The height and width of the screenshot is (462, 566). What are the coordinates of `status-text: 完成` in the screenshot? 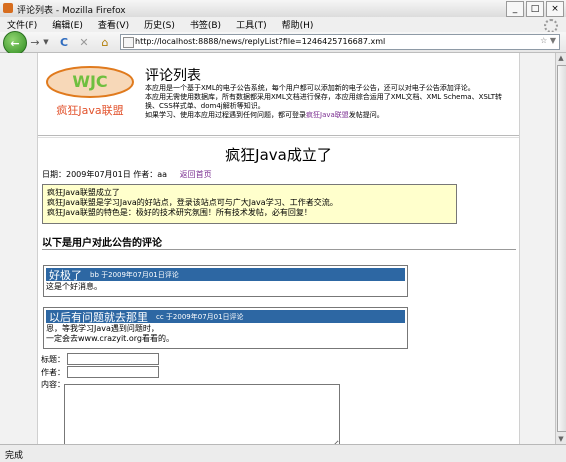 It's located at (14, 456).